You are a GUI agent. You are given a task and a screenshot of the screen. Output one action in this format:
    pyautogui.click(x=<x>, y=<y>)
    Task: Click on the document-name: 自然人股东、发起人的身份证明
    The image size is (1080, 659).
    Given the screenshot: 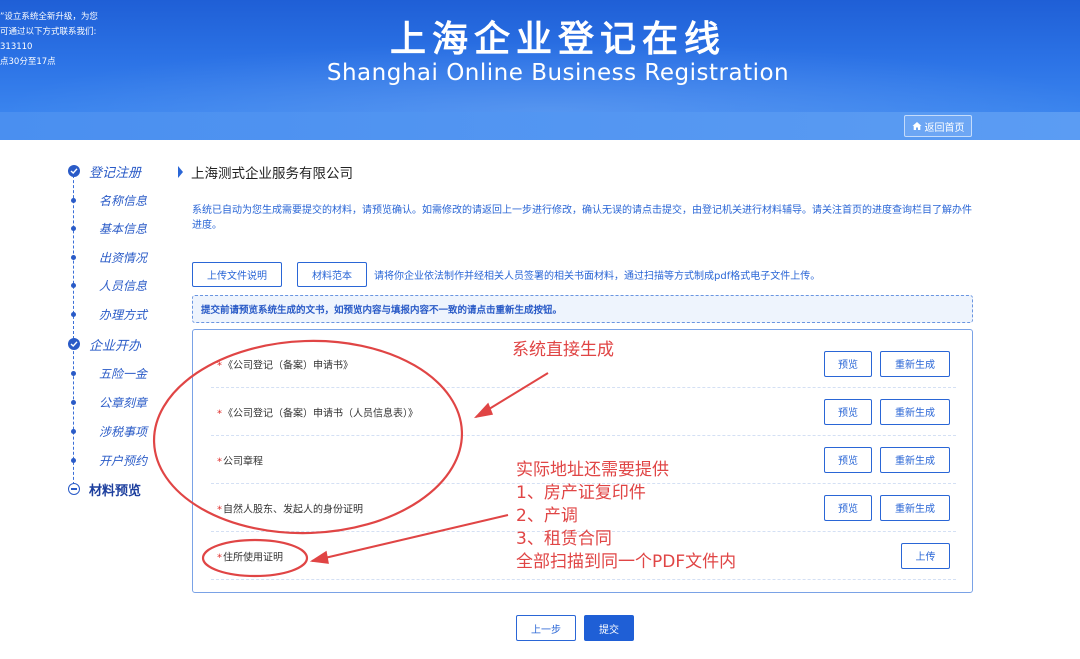 What is the action you would take?
    pyautogui.click(x=293, y=509)
    